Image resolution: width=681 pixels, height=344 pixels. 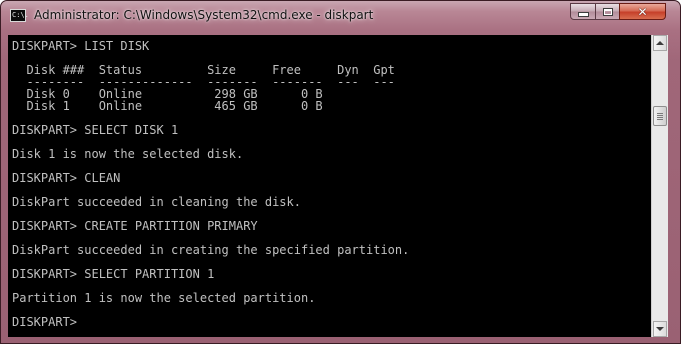 I want to click on console-line: DISKPART> SELECT PARTITION 1, so click(x=113, y=274).